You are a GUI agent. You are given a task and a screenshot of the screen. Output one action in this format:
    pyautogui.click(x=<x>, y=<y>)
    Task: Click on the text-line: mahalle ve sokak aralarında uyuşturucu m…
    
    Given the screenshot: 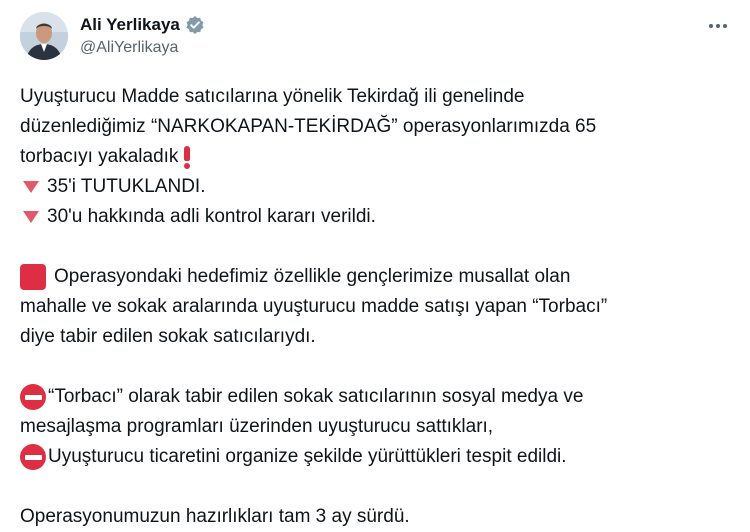 What is the action you would take?
    pyautogui.click(x=376, y=307)
    